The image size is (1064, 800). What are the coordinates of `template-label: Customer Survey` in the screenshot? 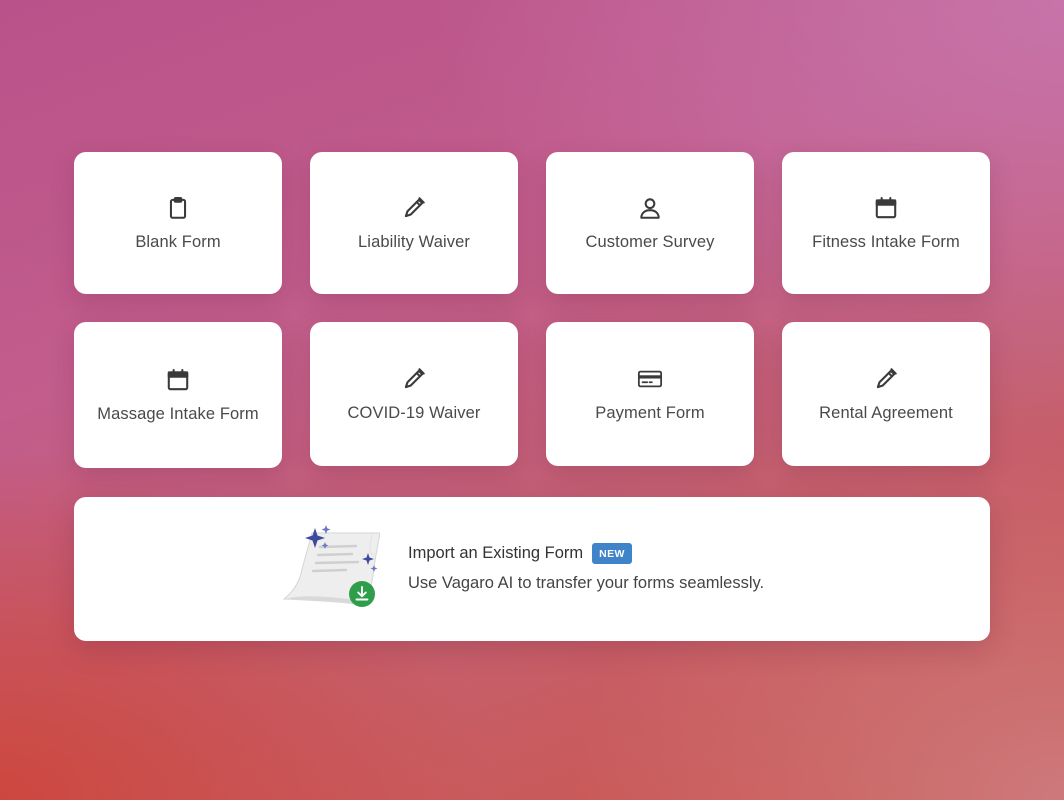 It's located at (650, 241).